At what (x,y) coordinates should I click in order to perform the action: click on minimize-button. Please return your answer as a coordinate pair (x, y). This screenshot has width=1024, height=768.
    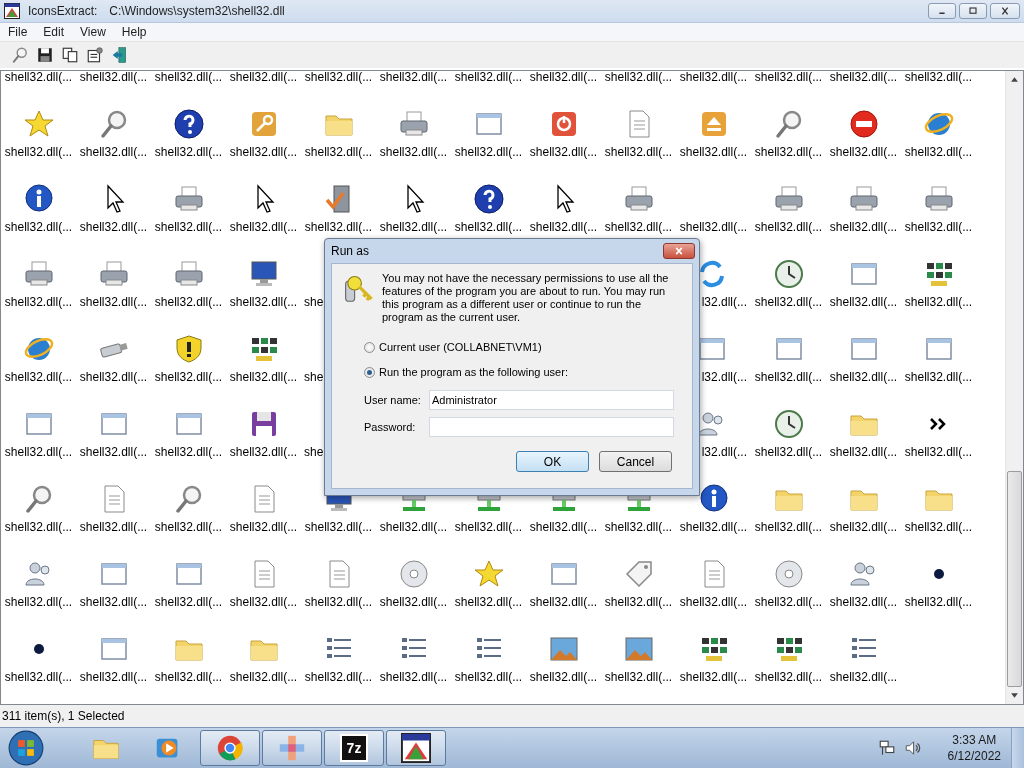
    Looking at the image, I should click on (942, 11).